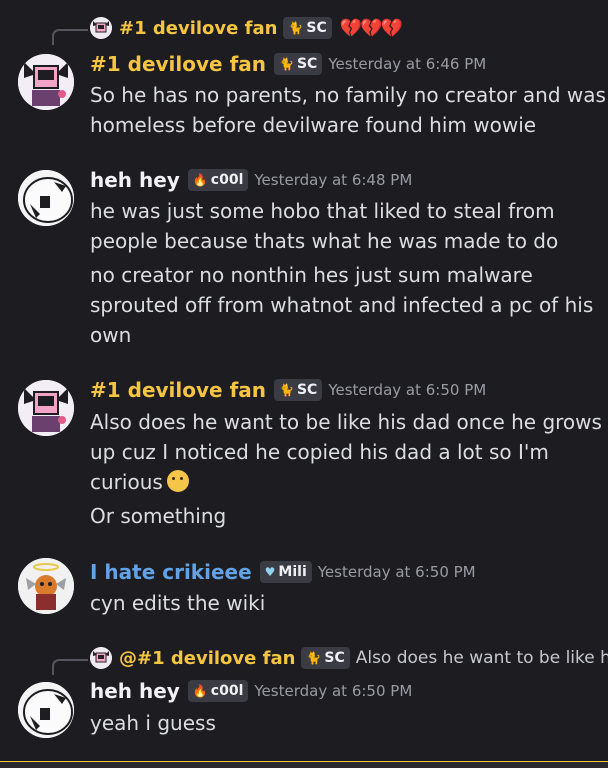 The width and height of the screenshot is (608, 768). Describe the element at coordinates (111, 335) in the screenshot. I see `message-text: own` at that location.